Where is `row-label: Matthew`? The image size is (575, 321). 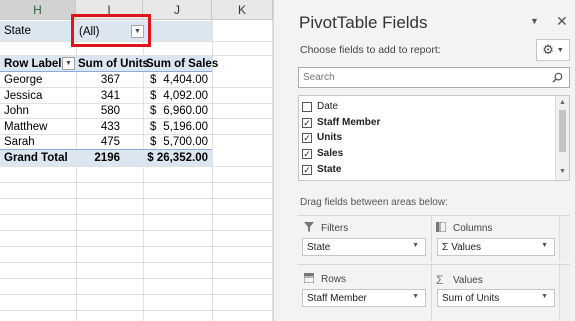
row-label: Matthew is located at coordinates (26, 126).